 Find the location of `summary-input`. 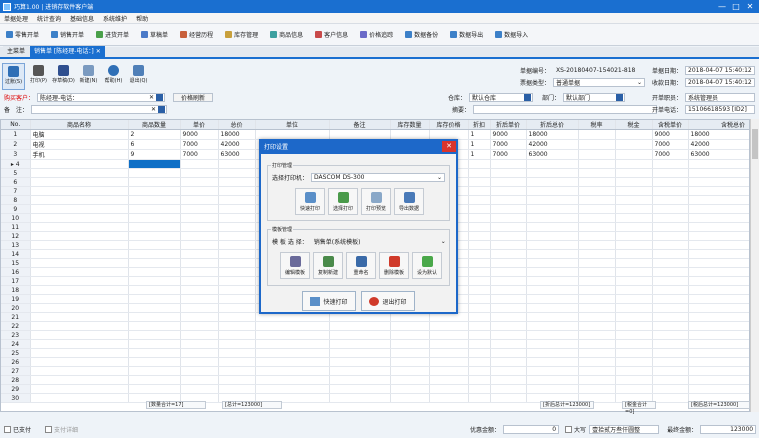

summary-input is located at coordinates (565, 109).